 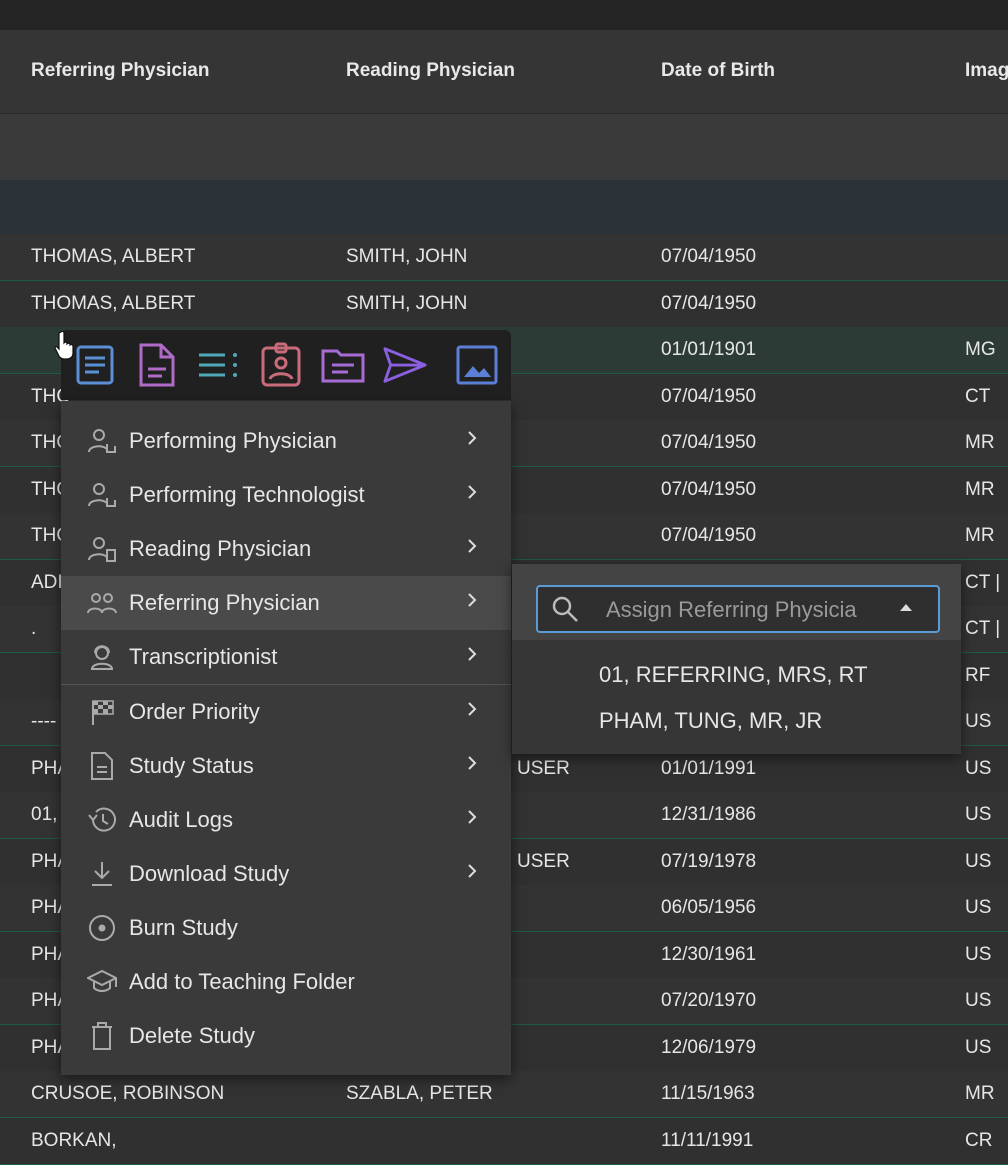 I want to click on assign-search-box, so click(x=738, y=609).